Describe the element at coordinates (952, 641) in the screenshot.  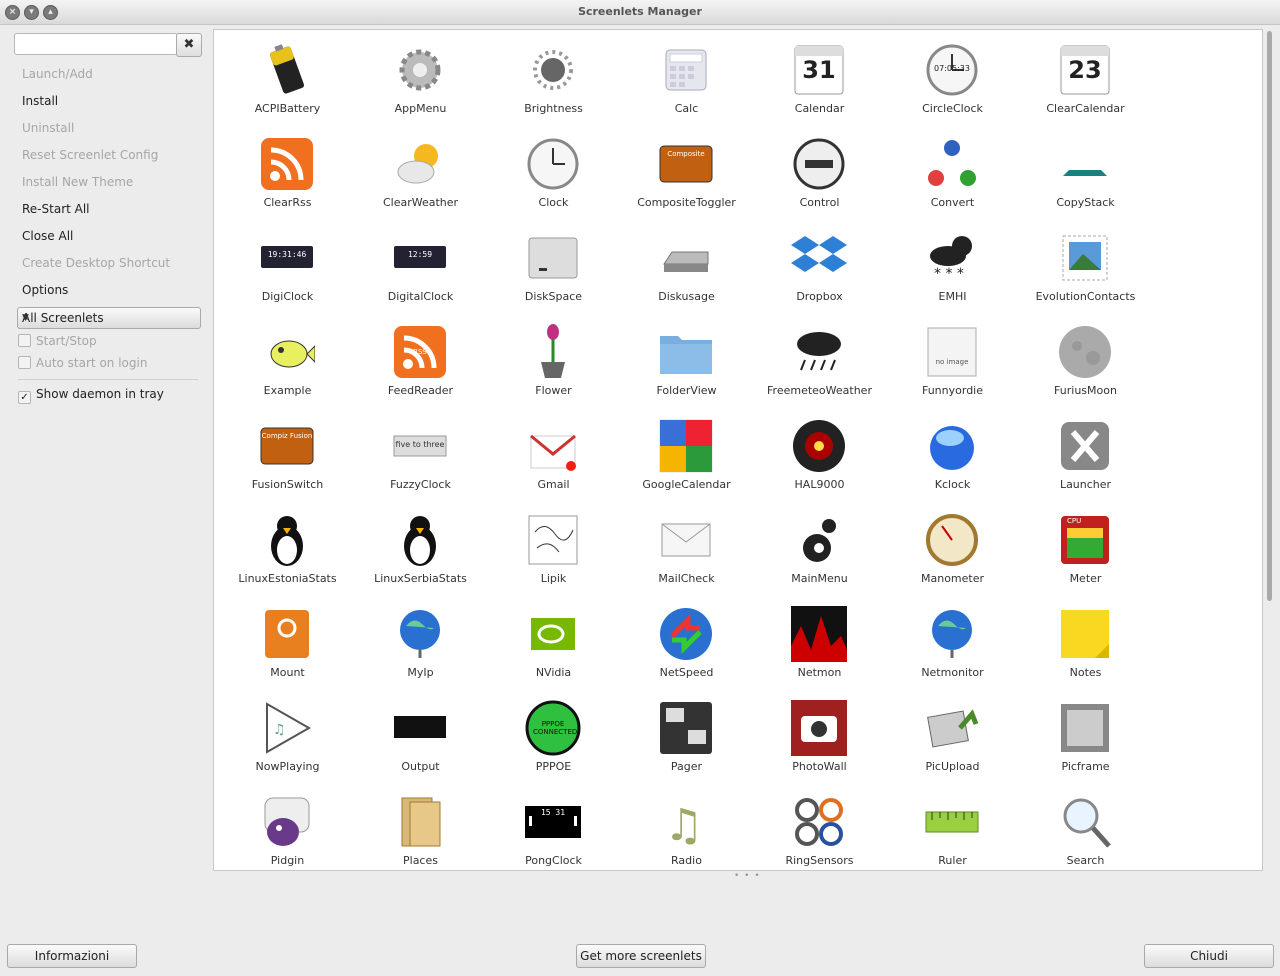
I see `screenlet-netmonitor: Netmonitor` at that location.